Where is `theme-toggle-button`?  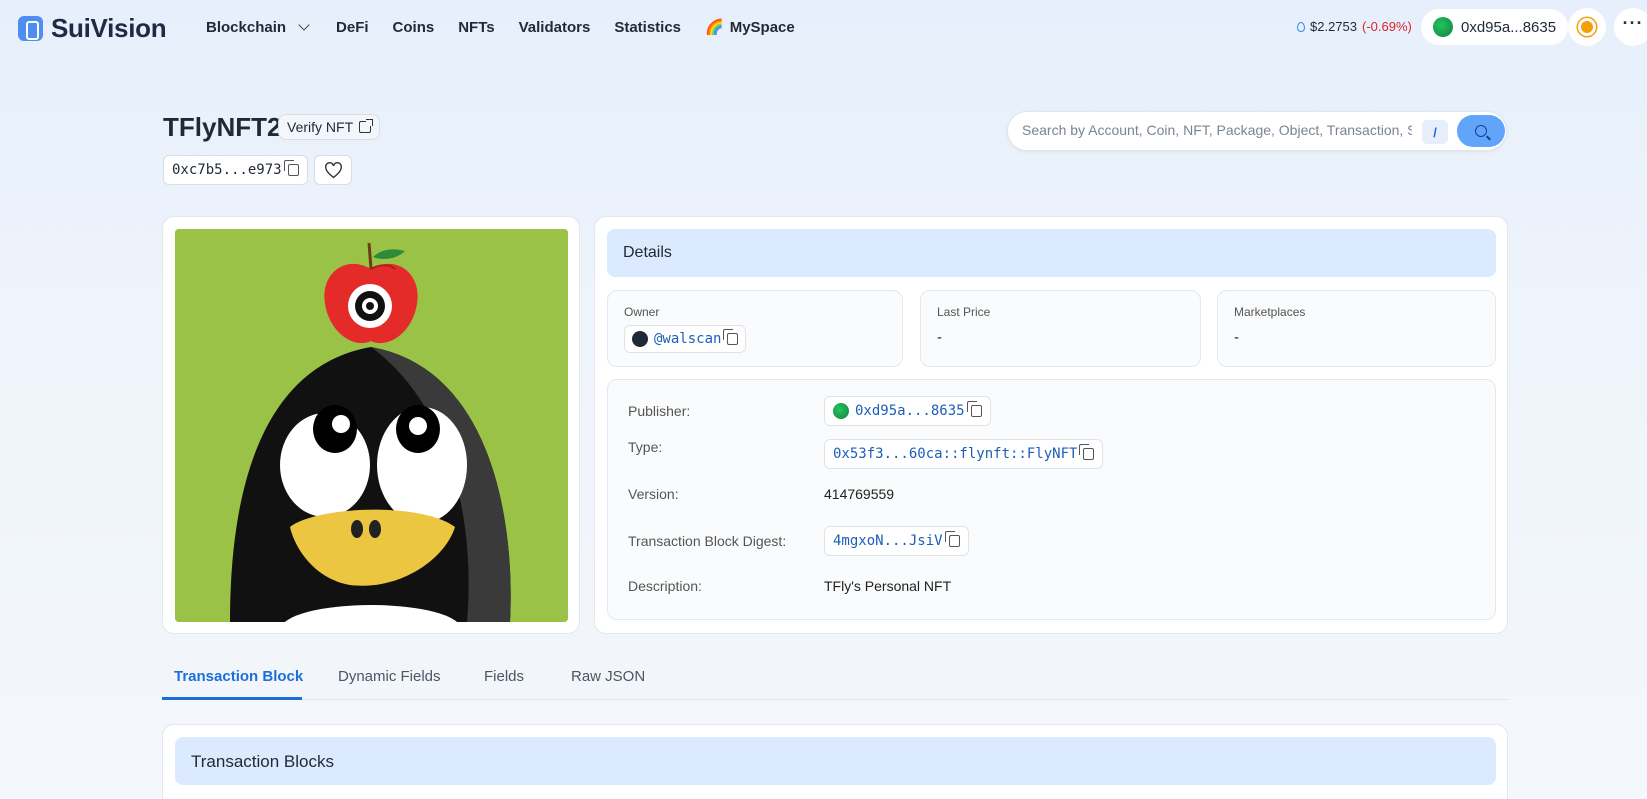
theme-toggle-button is located at coordinates (1587, 27).